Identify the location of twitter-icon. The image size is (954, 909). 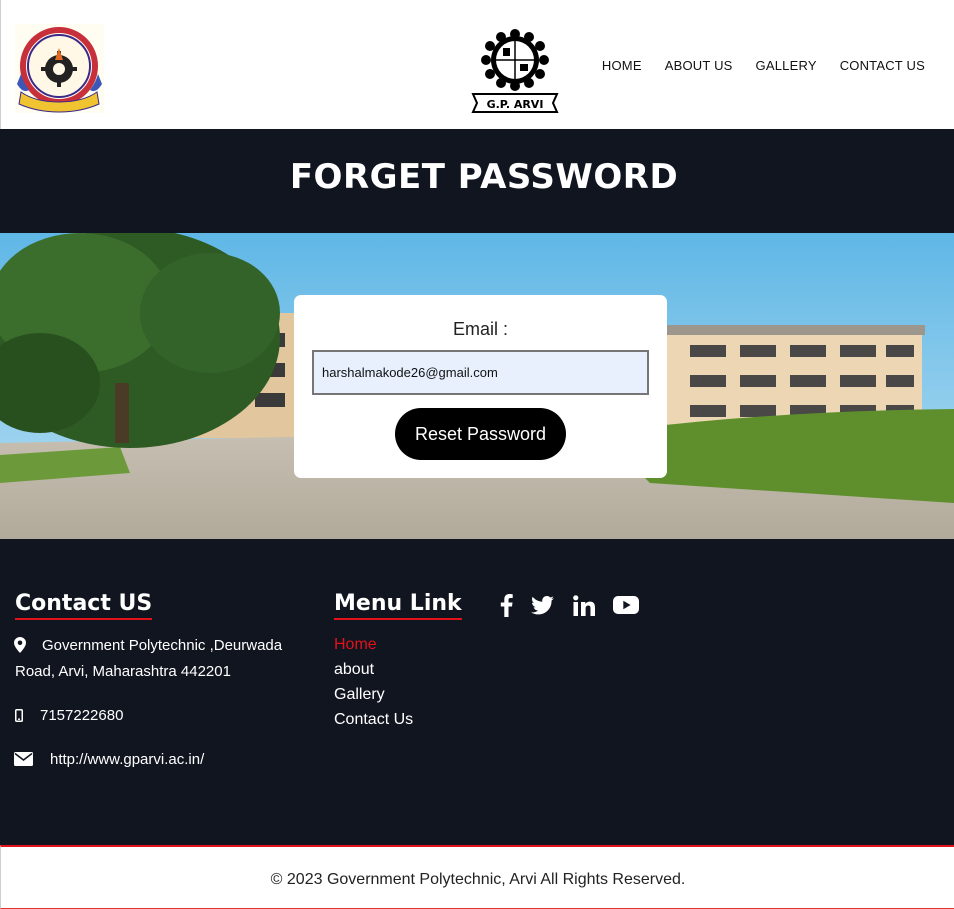
(542, 608).